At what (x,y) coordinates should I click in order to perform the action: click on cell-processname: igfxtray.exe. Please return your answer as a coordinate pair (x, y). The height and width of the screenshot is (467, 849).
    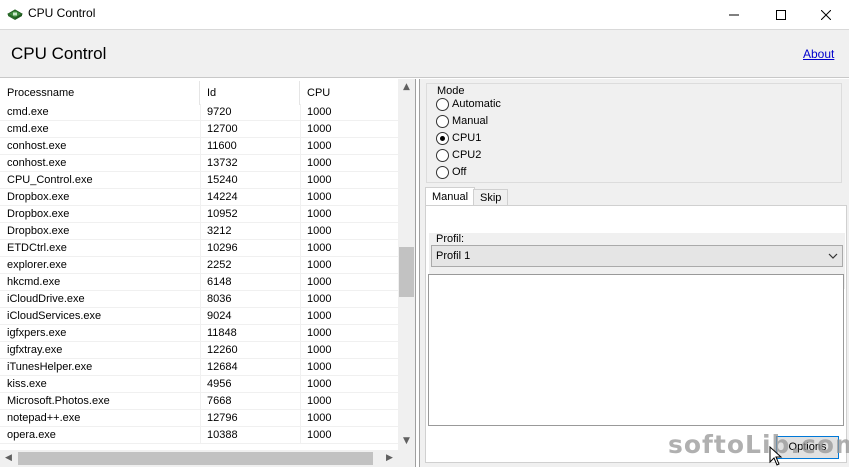
    Looking at the image, I should click on (35, 350).